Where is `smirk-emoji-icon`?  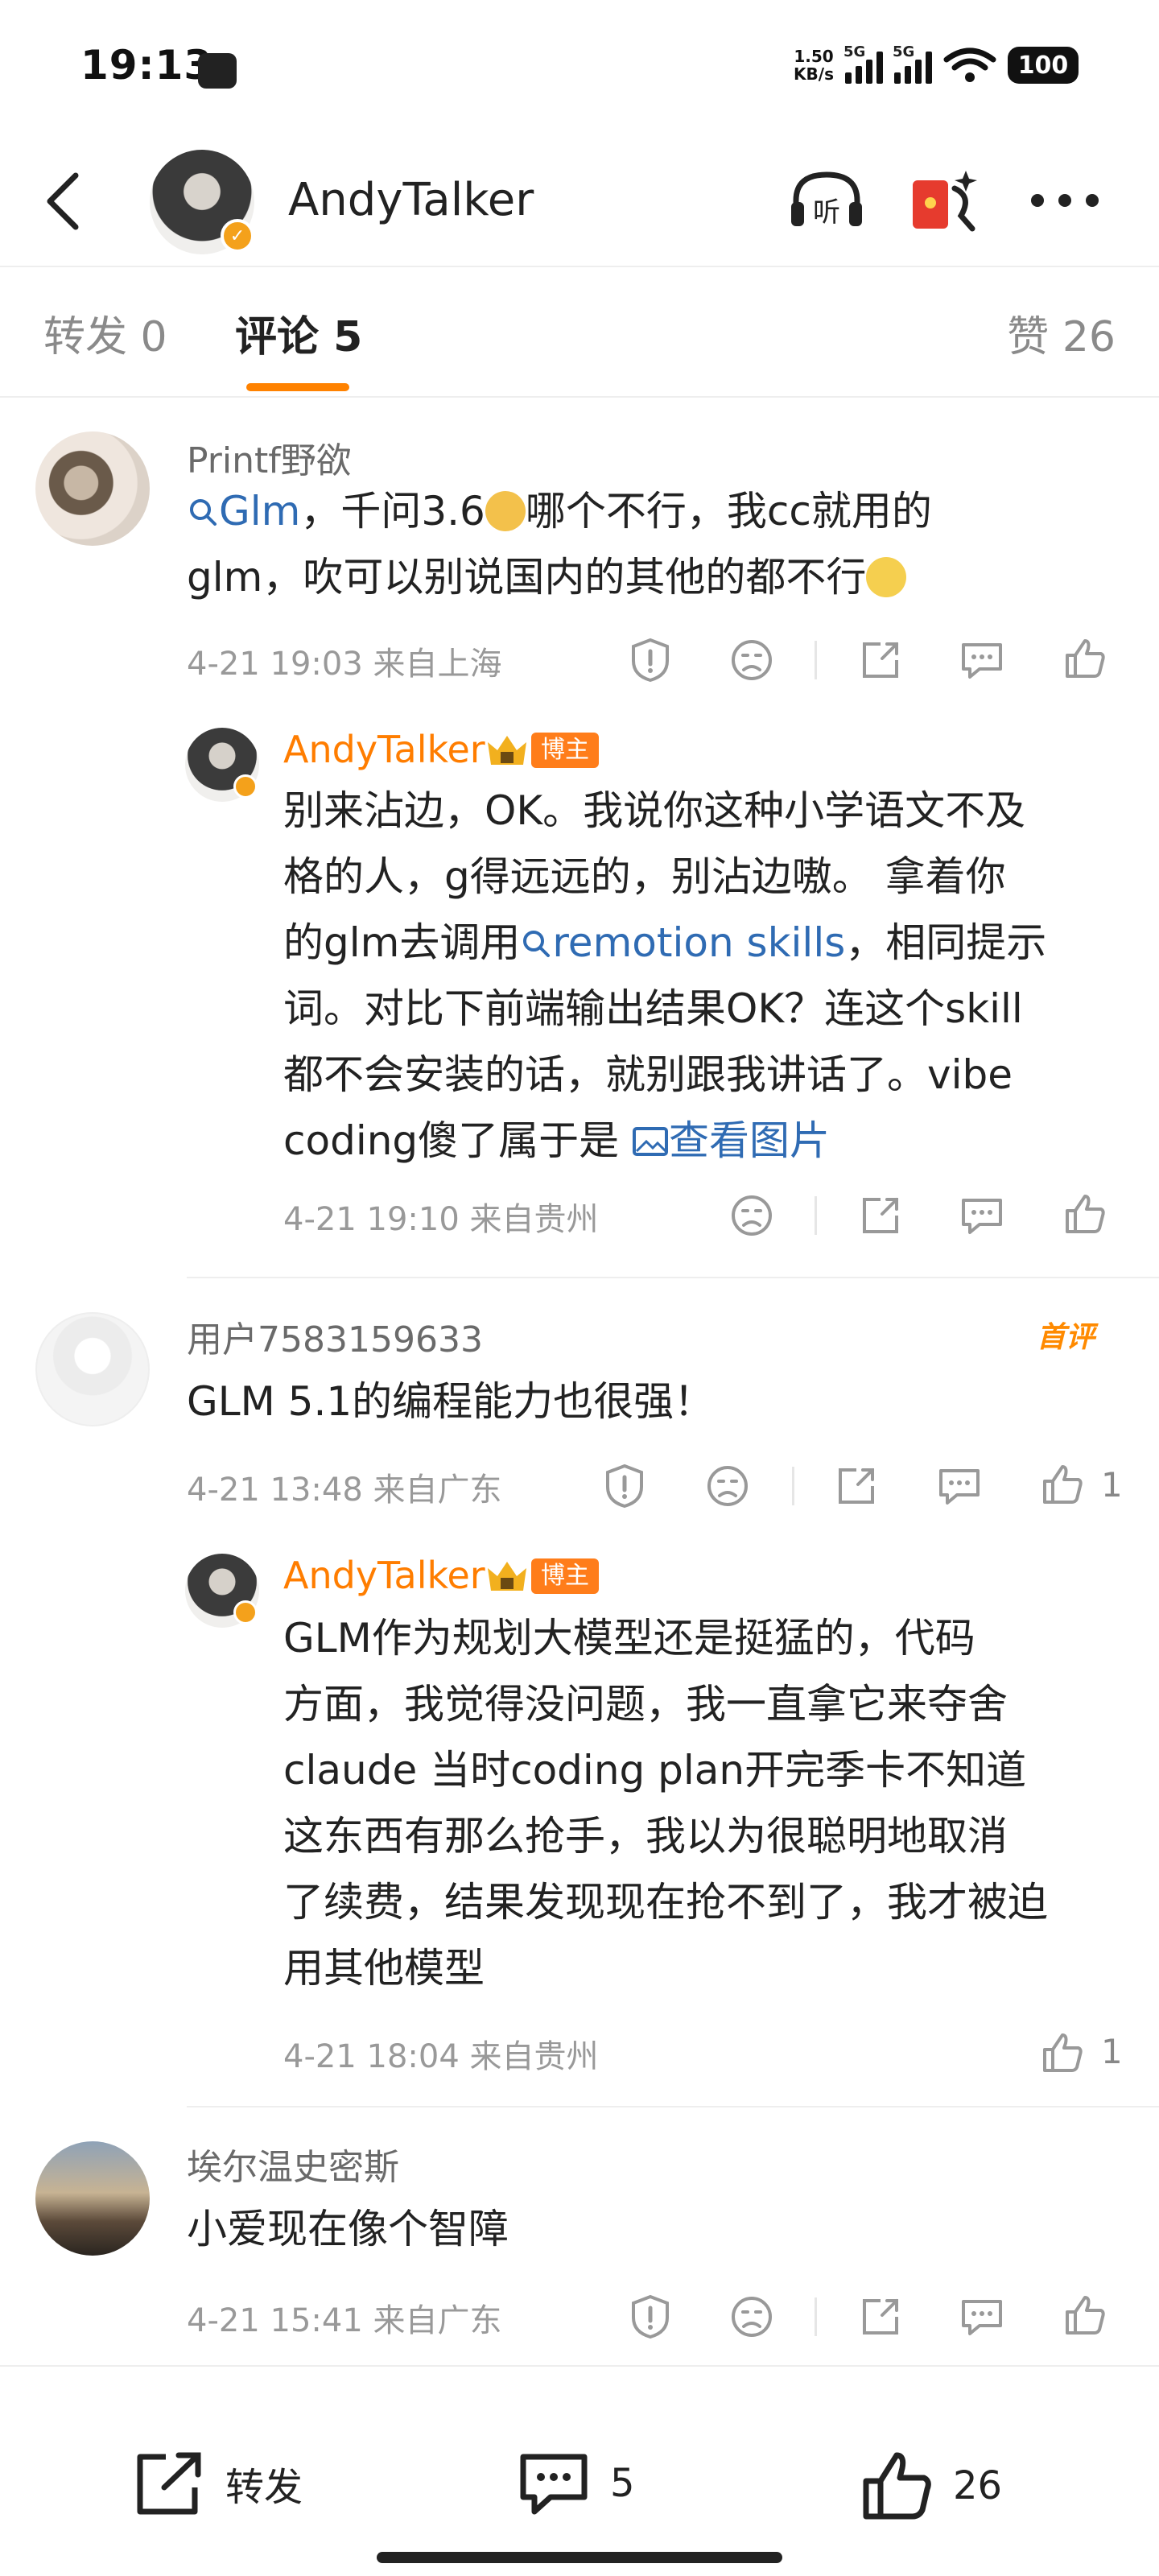 smirk-emoji-icon is located at coordinates (886, 577).